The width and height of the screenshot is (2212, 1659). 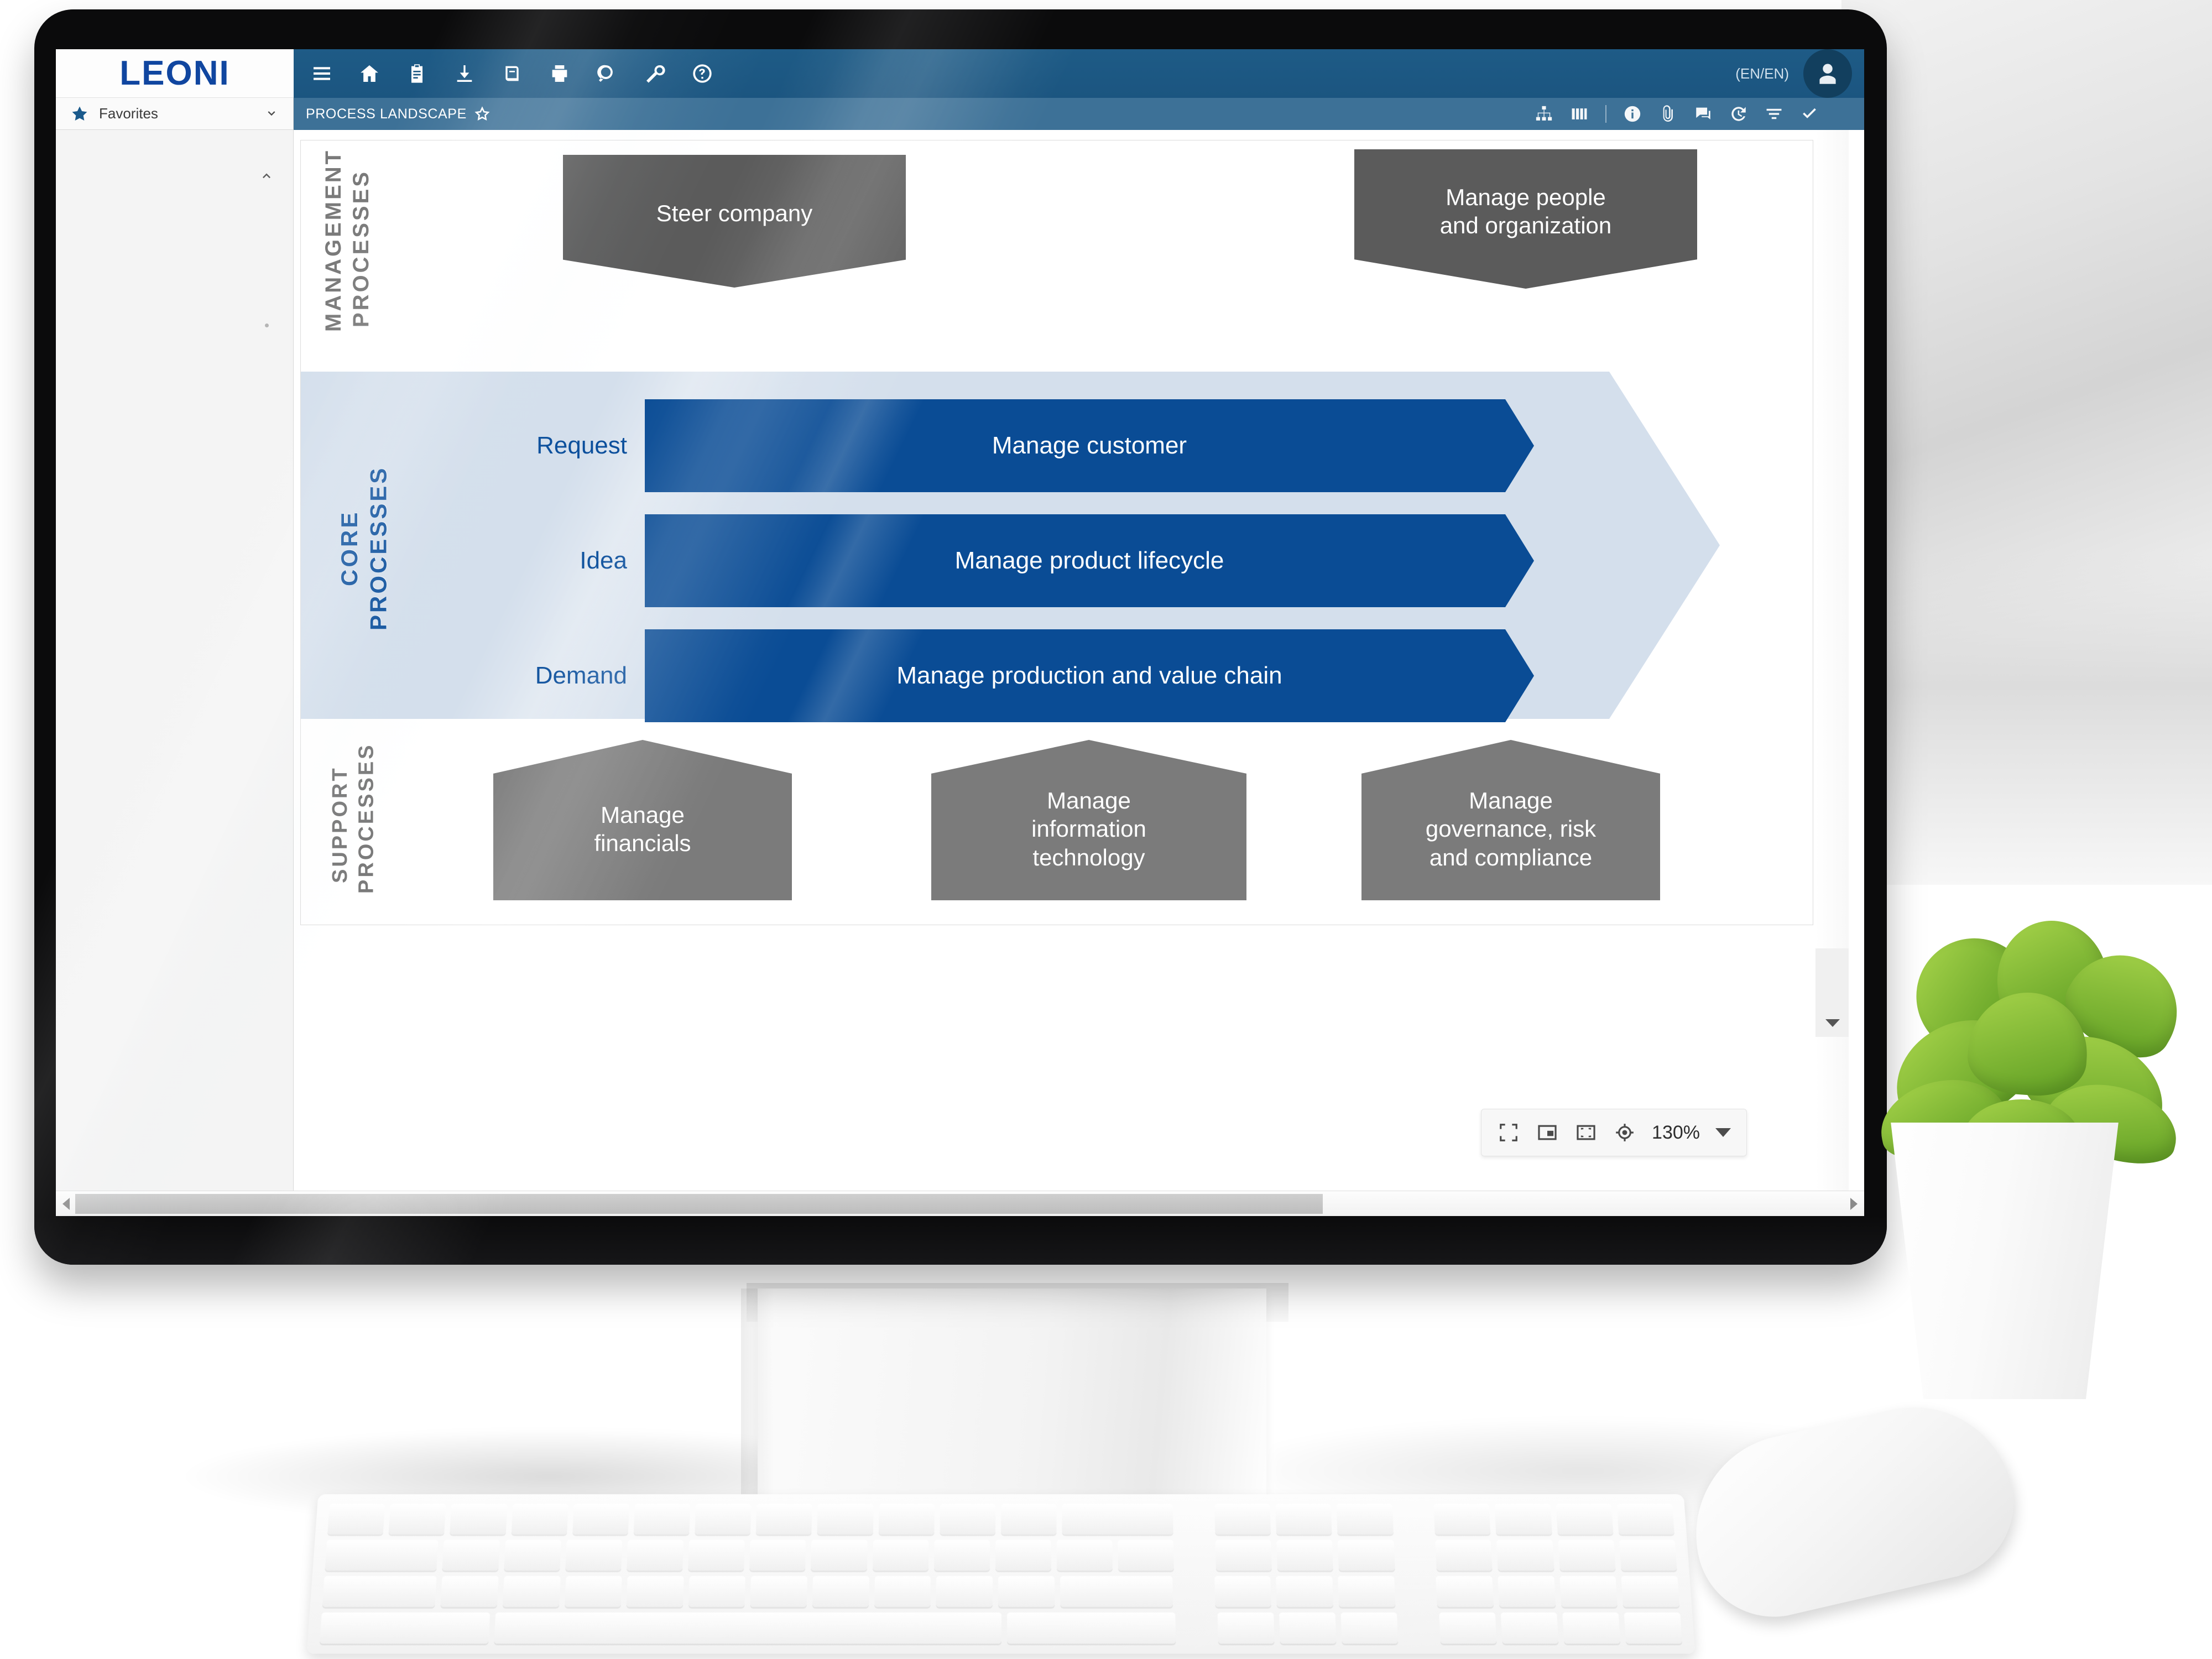 I want to click on fit-to-screen-icon, so click(x=1586, y=1133).